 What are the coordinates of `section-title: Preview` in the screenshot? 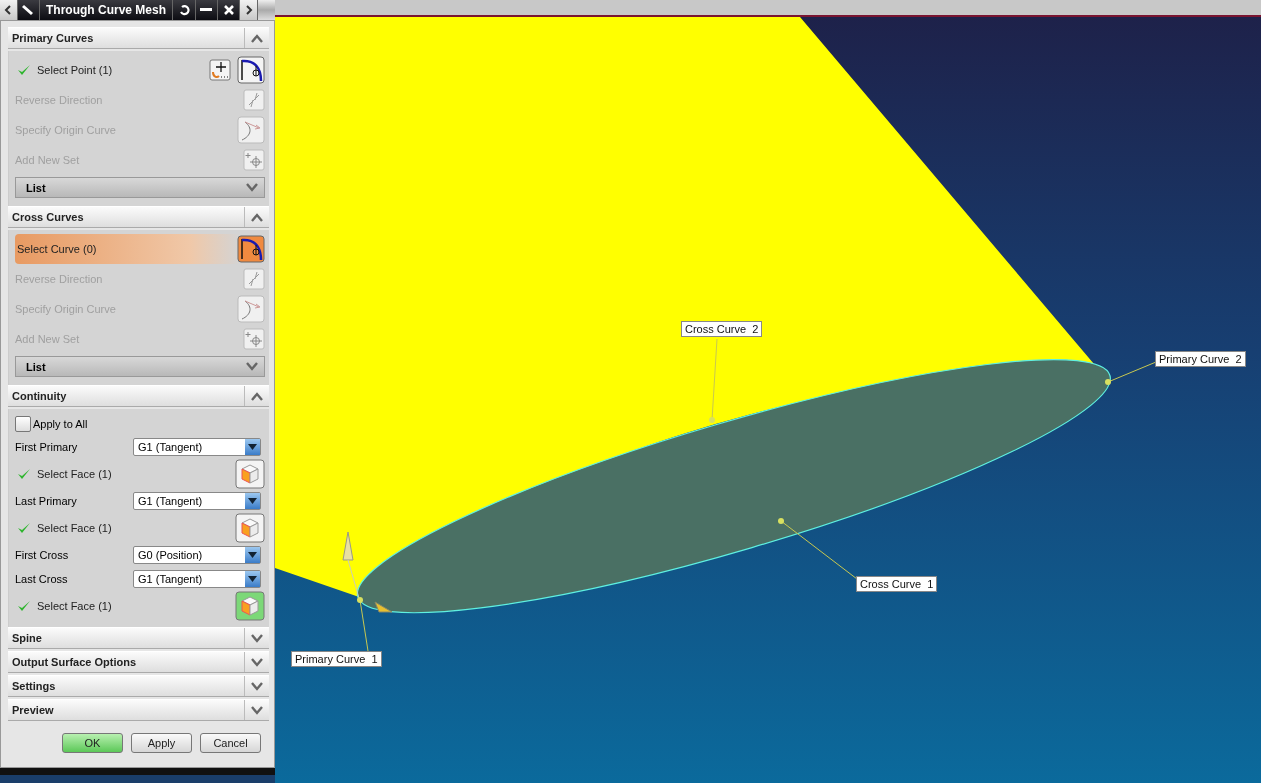 It's located at (33, 710).